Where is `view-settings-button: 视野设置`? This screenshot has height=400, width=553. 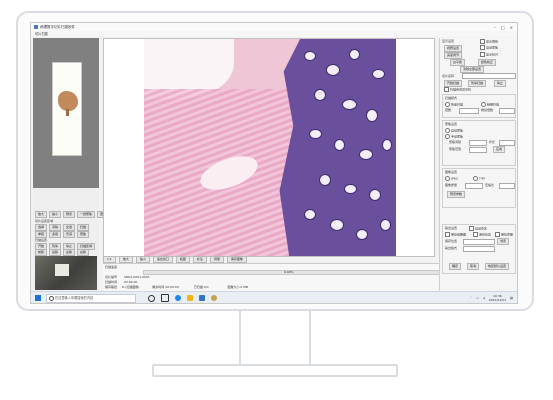
view-settings-button: 视野设置 is located at coordinates (453, 48).